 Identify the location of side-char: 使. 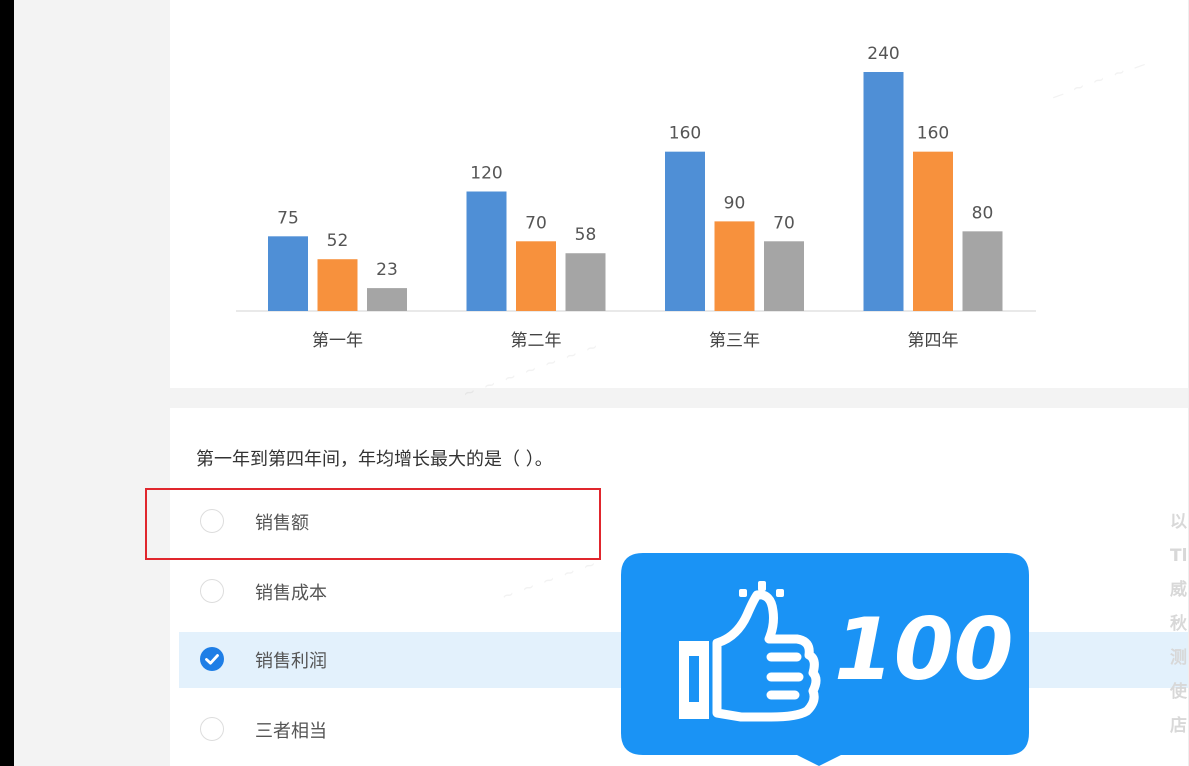
(1178, 692).